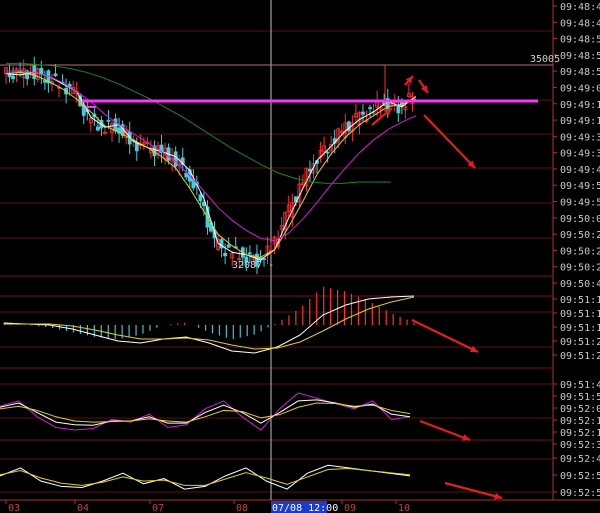  Describe the element at coordinates (580, 459) in the screenshot. I see `y-tick-label: 09:52:4` at that location.